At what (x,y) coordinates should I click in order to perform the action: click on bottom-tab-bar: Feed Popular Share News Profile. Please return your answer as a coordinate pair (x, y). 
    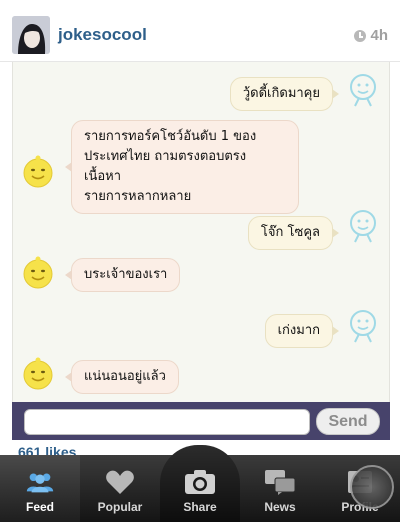
    Looking at the image, I should click on (200, 483).